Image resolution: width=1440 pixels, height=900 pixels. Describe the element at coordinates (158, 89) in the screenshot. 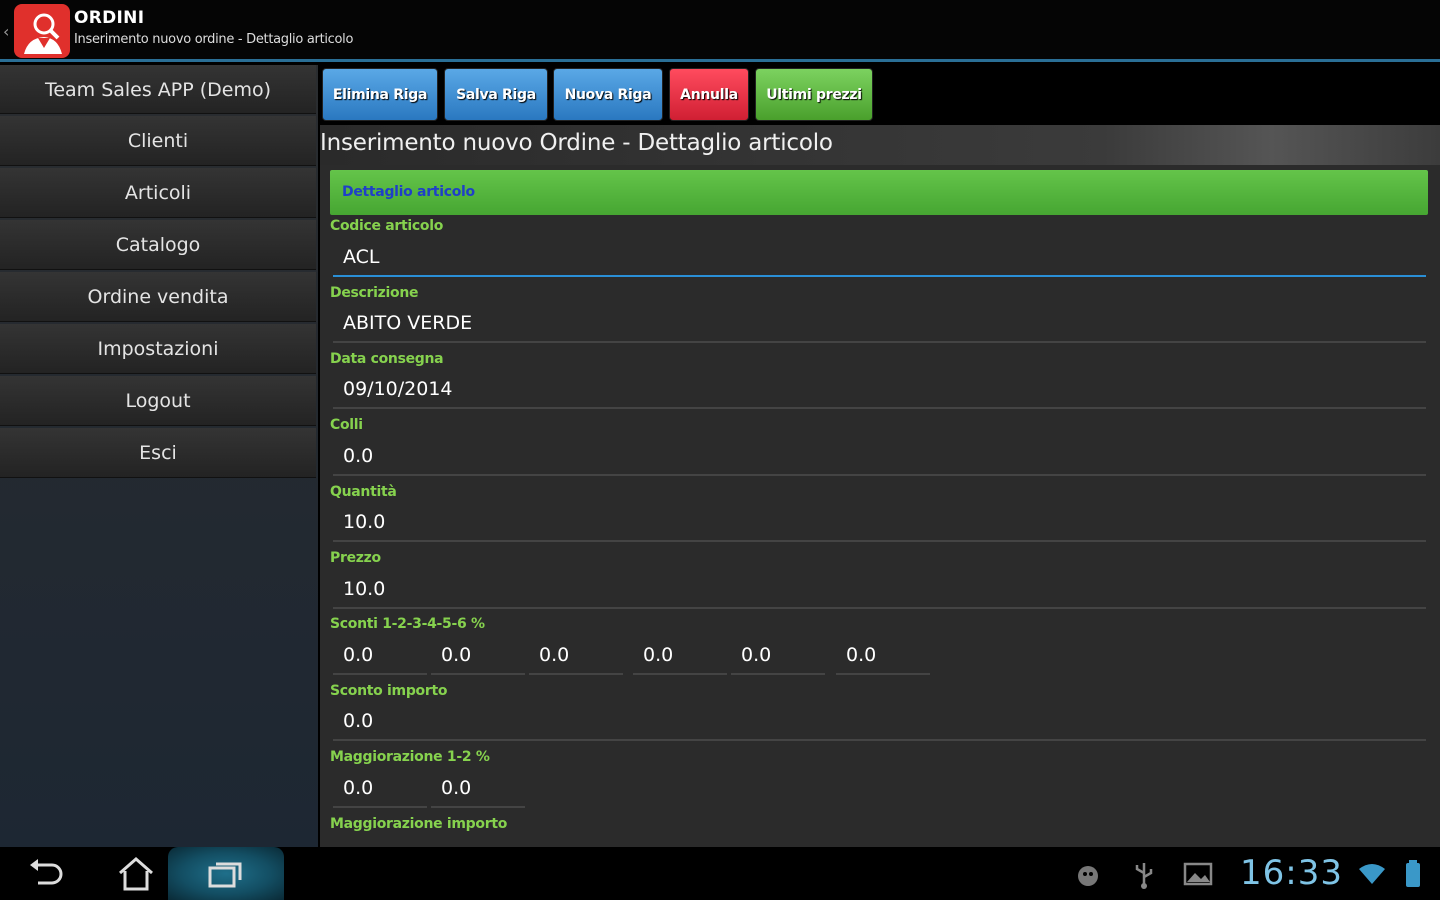

I see `sidebar-item-team-sales: Team Sales APP (Demo)` at that location.